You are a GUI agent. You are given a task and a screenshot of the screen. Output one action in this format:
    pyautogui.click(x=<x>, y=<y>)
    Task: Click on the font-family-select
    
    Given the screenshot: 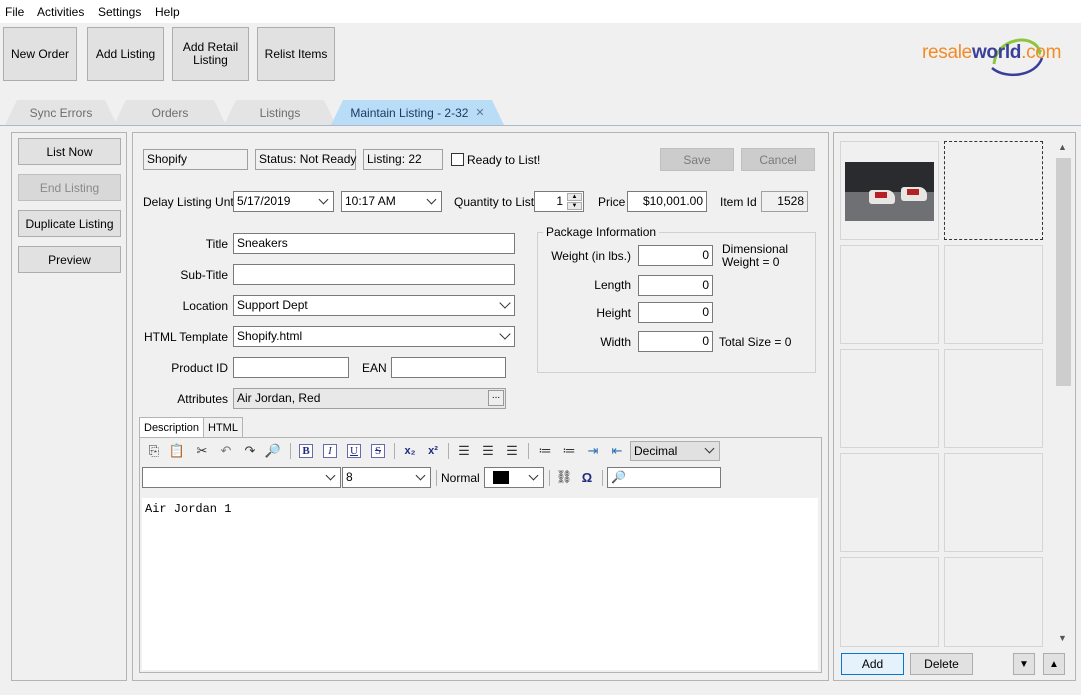 What is the action you would take?
    pyautogui.click(x=241, y=477)
    